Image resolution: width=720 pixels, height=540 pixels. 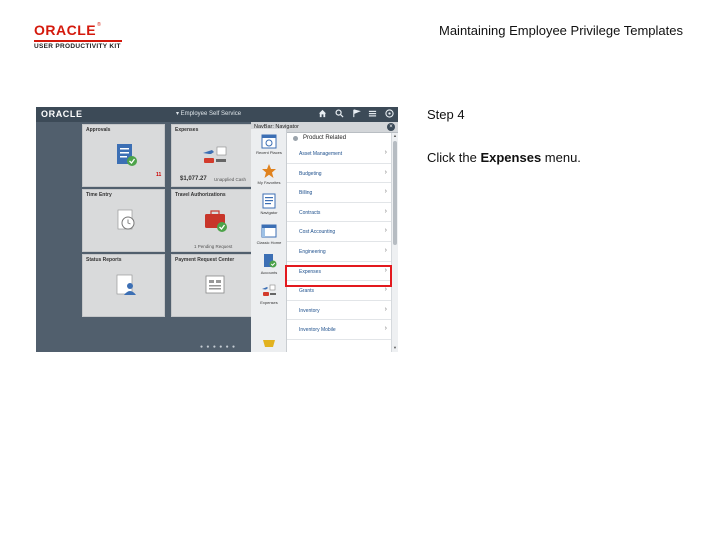 What do you see at coordinates (339, 213) in the screenshot?
I see `nav-item-contracts: Contracts ›` at bounding box center [339, 213].